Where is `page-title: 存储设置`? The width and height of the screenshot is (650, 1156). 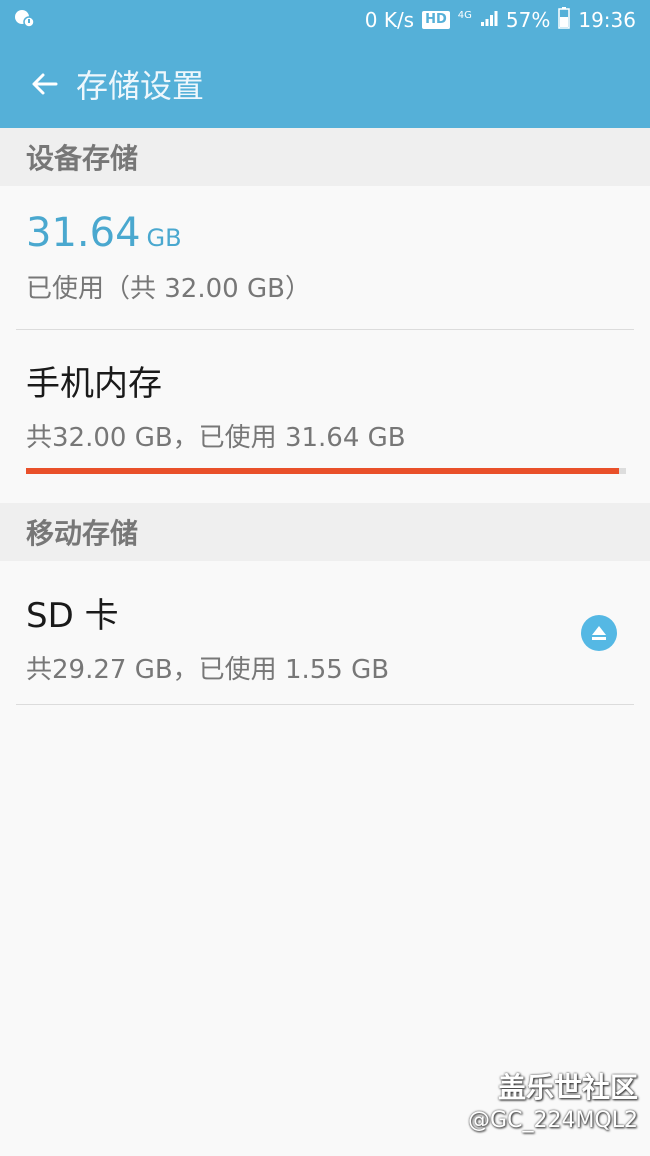 page-title: 存储设置 is located at coordinates (140, 86).